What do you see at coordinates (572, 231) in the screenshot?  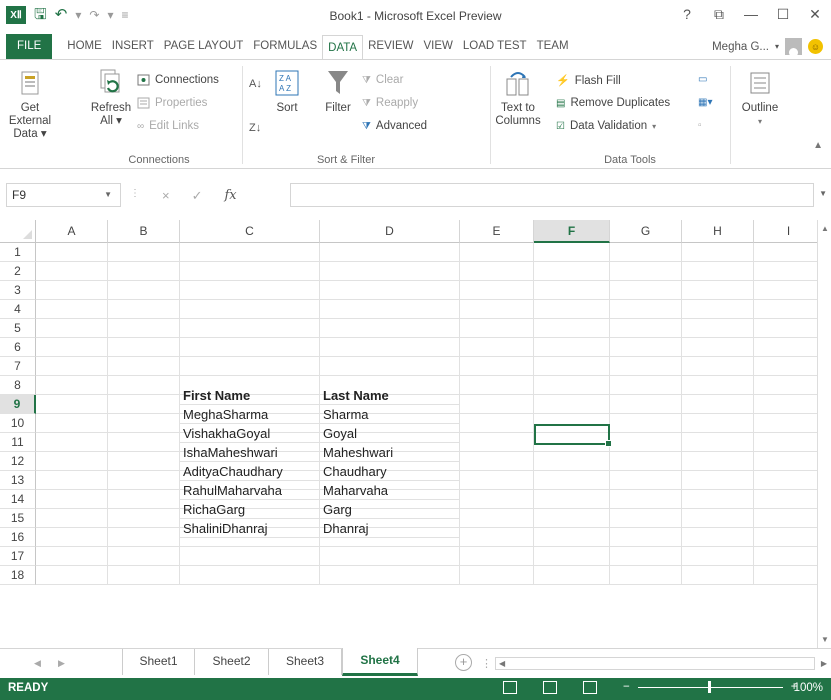 I see `column-header-f: F` at bounding box center [572, 231].